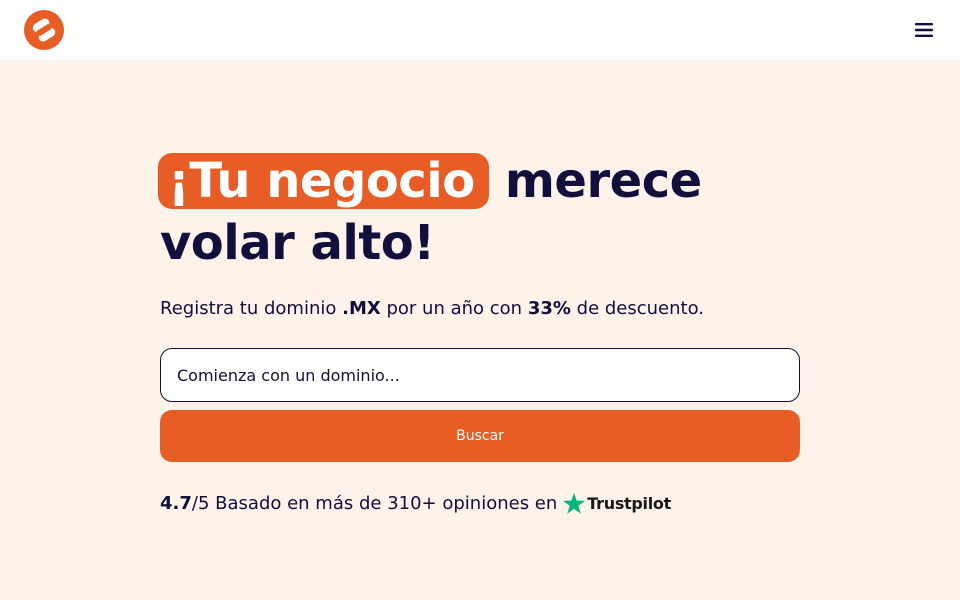 Image resolution: width=960 pixels, height=600 pixels. Describe the element at coordinates (386, 503) in the screenshot. I see `rating-text: Basado en más de 310+ opiniones en` at that location.